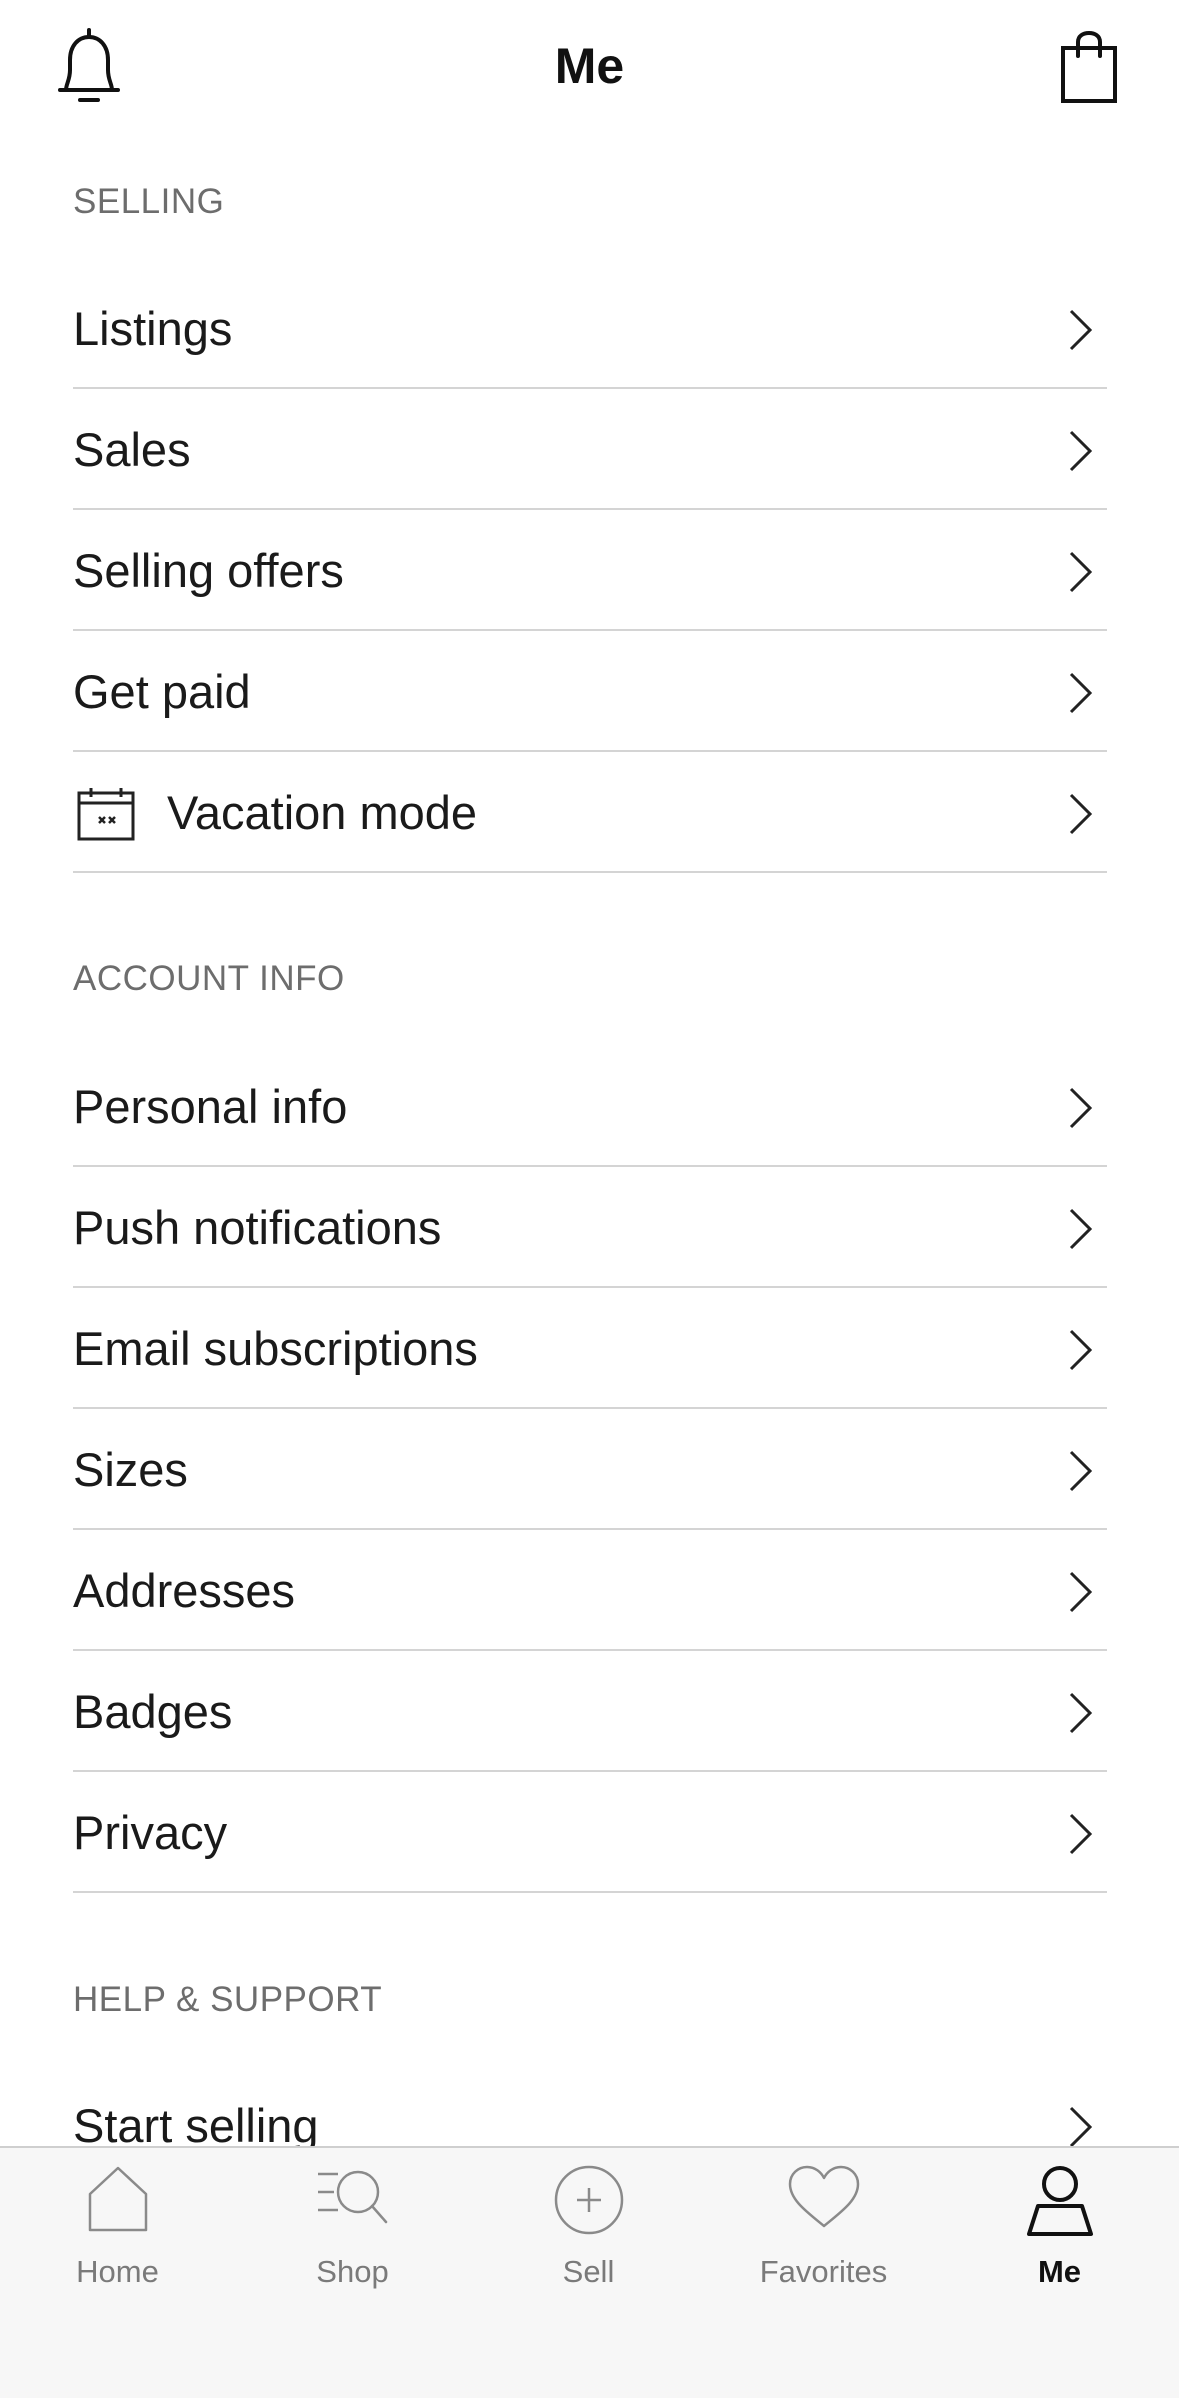  I want to click on row-badges: Badges, so click(590, 1712).